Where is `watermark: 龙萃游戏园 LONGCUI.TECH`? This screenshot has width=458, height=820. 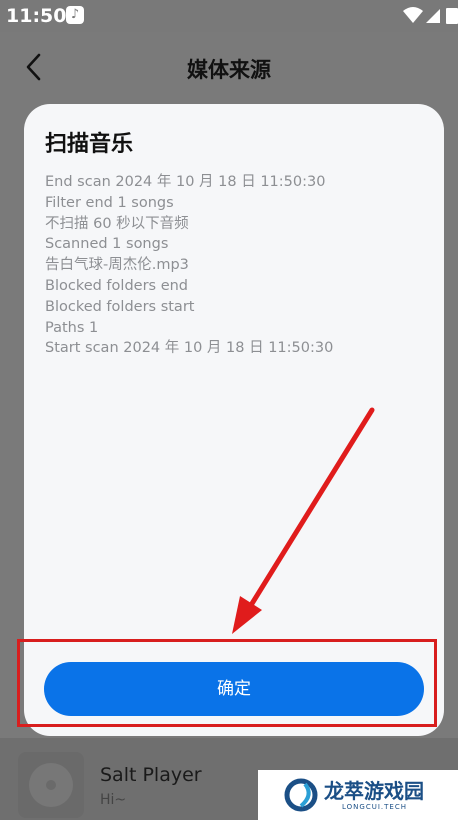
watermark: 龙萃游戏园 LONGCUI.TECH is located at coordinates (358, 795).